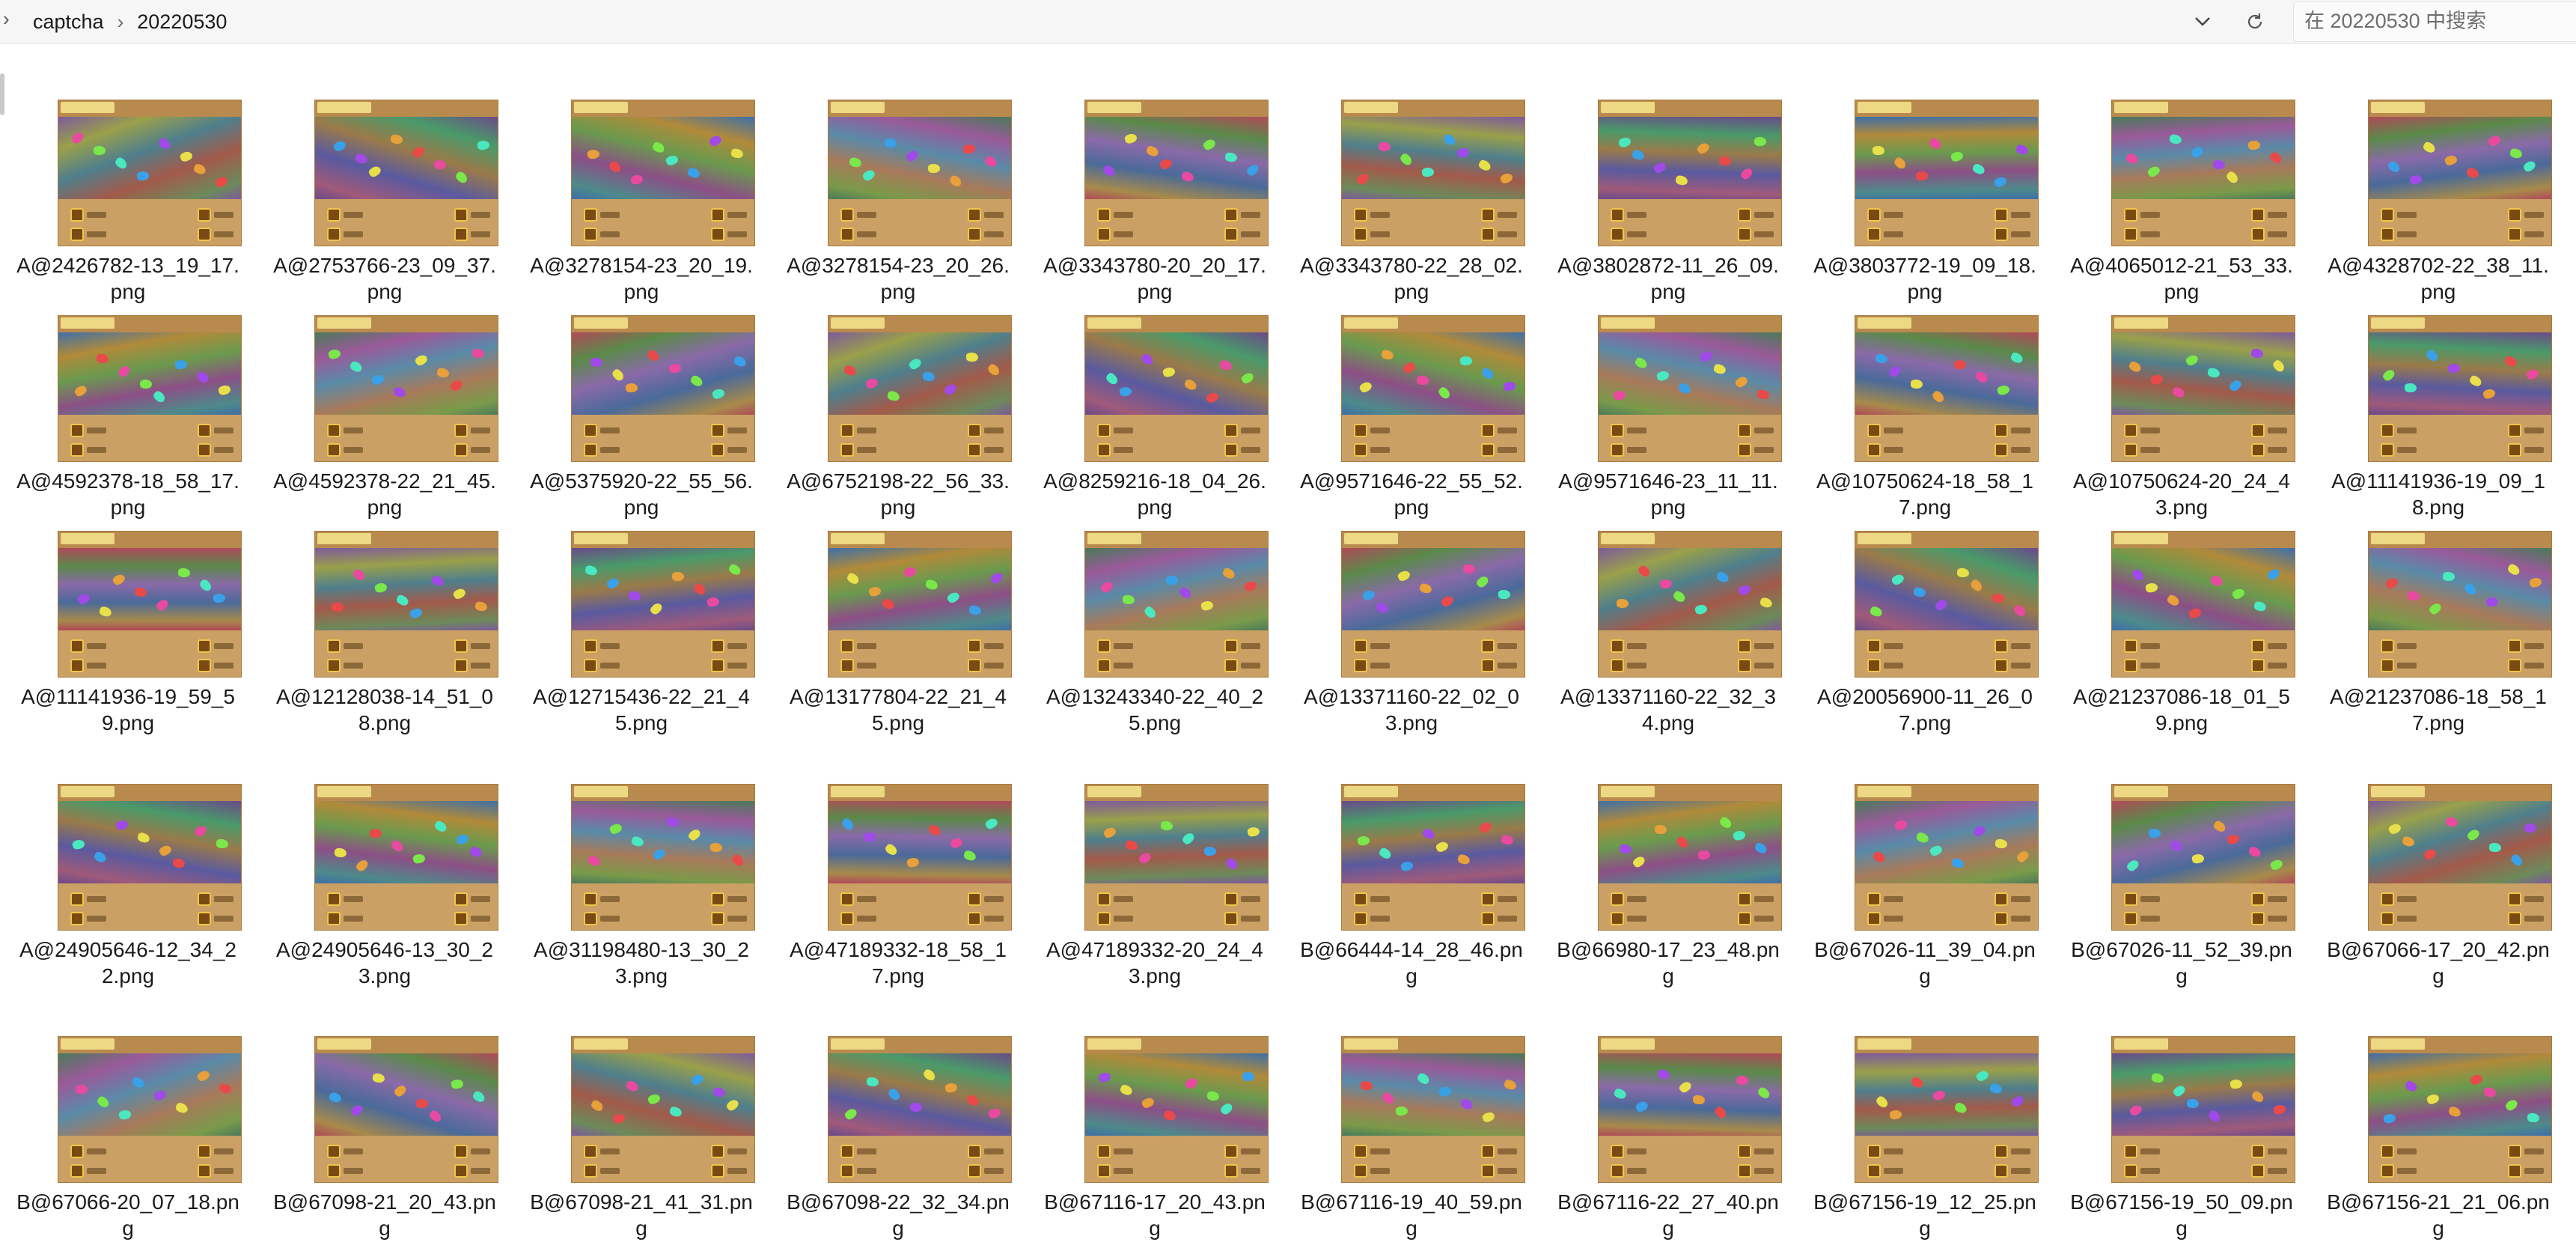 The image size is (2576, 1257). What do you see at coordinates (128, 696) in the screenshot?
I see `file-name-line-1: A@11141936-19_59_5` at bounding box center [128, 696].